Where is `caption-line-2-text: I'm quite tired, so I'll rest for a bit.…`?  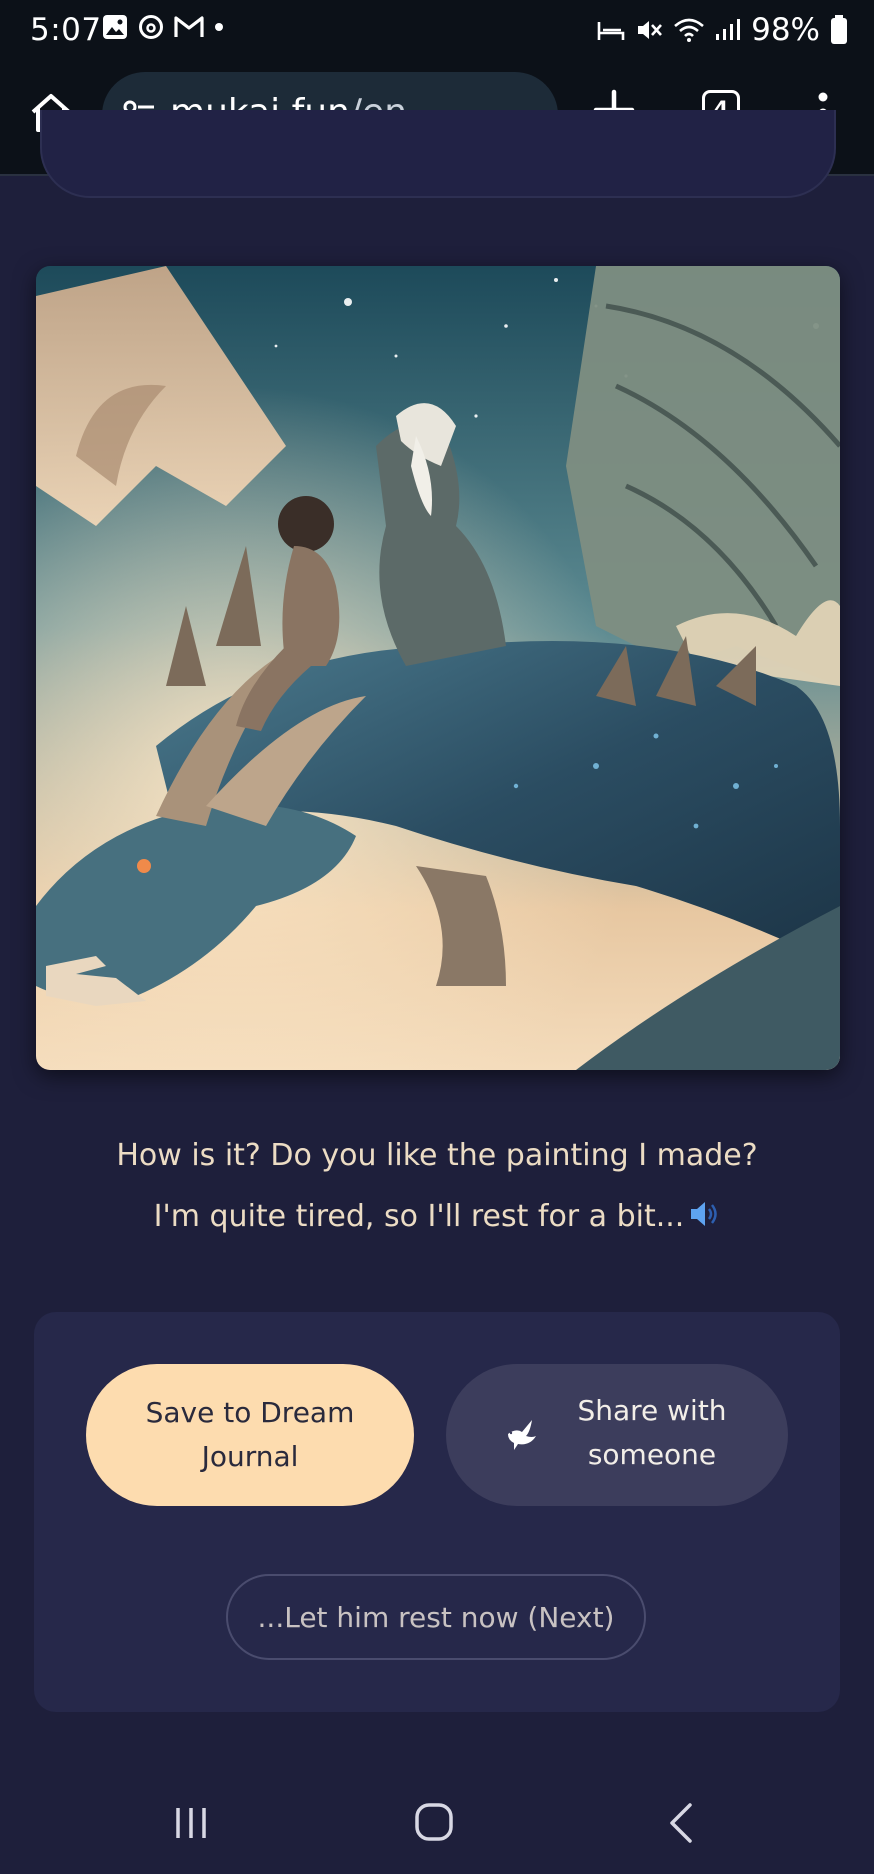
caption-line-2-text: I'm quite tired, so I'll rest for a bit.… is located at coordinates (419, 1216).